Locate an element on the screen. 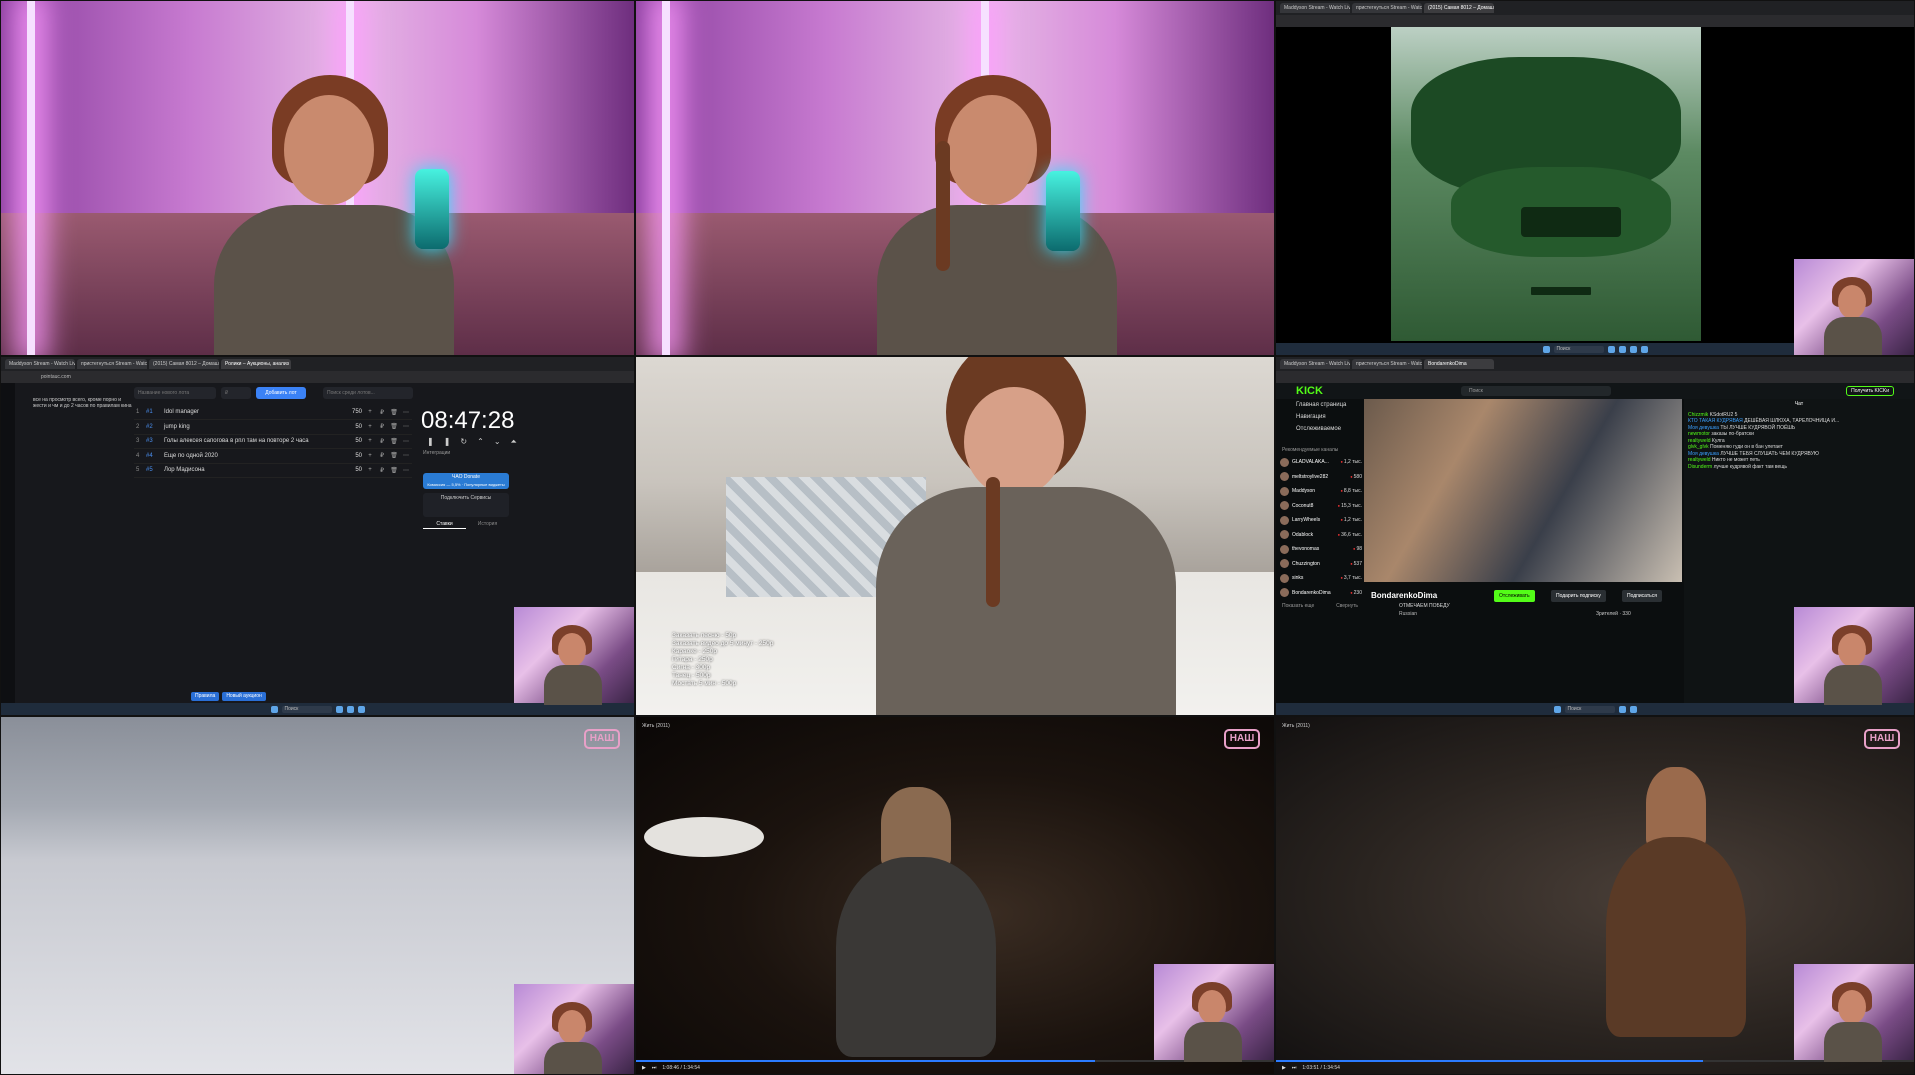 The height and width of the screenshot is (1075, 1915). chat-user: Chizzmik is located at coordinates (1698, 415).